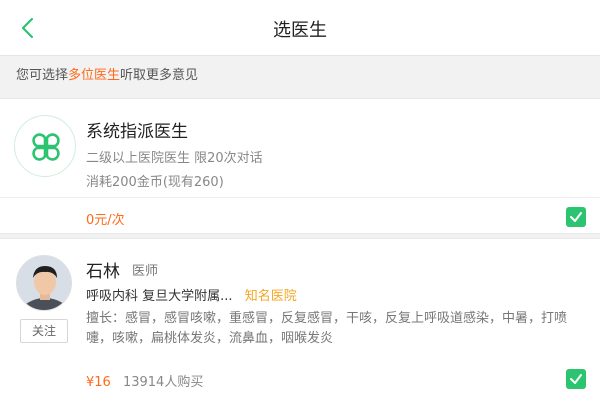  Describe the element at coordinates (163, 382) in the screenshot. I see `doctor-buyers: 13914人购买` at that location.